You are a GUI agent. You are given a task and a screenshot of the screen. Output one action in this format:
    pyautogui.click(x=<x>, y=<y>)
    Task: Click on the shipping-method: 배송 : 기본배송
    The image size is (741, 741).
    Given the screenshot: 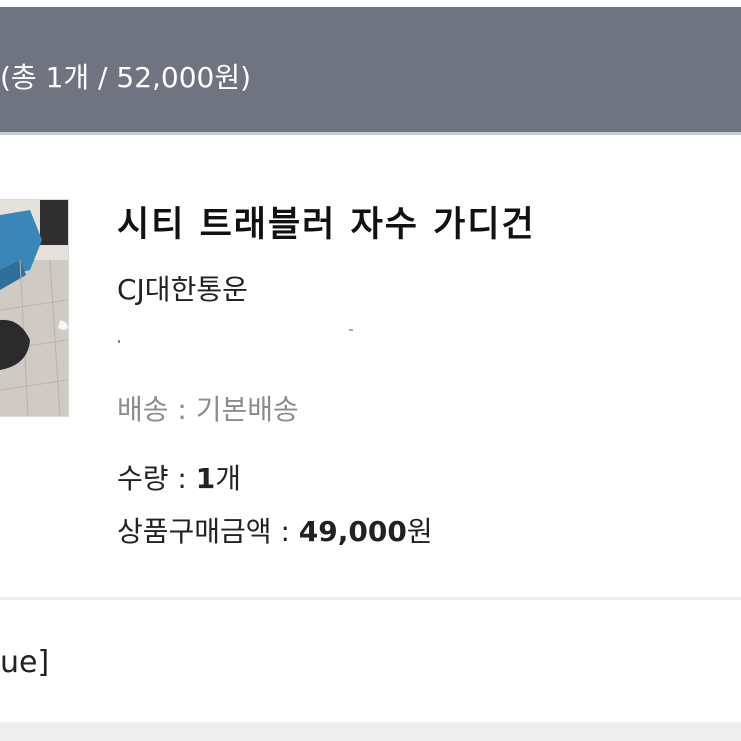 What is the action you would take?
    pyautogui.click(x=208, y=409)
    